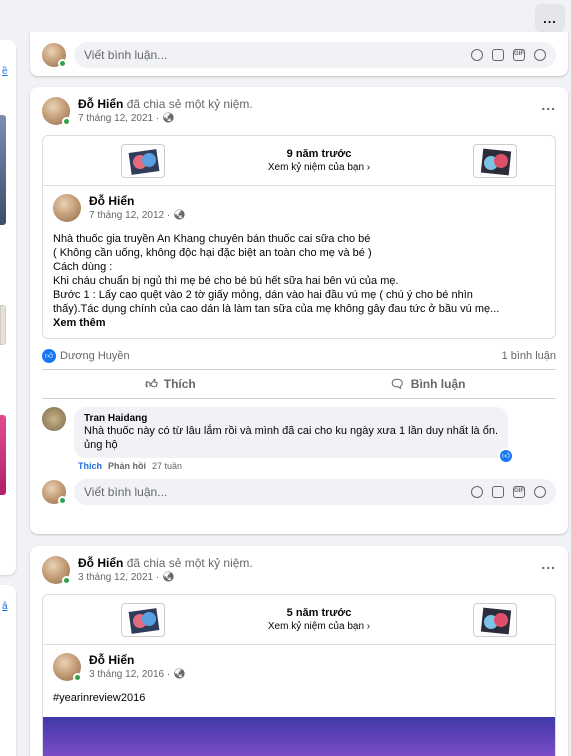 The width and height of the screenshot is (571, 756). I want to click on sidebar-link: ề, so click(5, 71).